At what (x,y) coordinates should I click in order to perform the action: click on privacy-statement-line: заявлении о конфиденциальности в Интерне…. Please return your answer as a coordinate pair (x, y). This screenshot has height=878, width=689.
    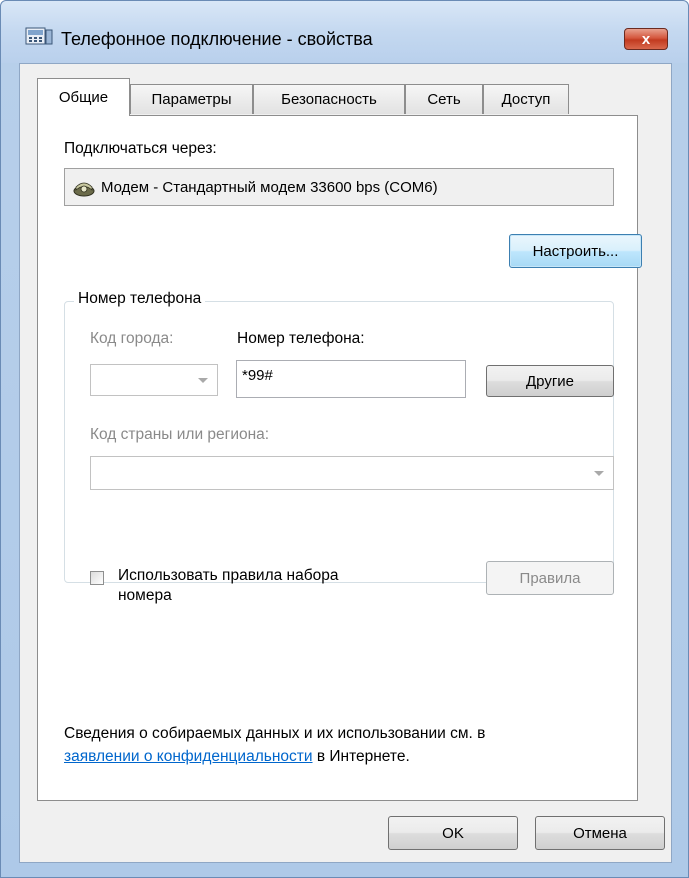
    Looking at the image, I should click on (237, 757).